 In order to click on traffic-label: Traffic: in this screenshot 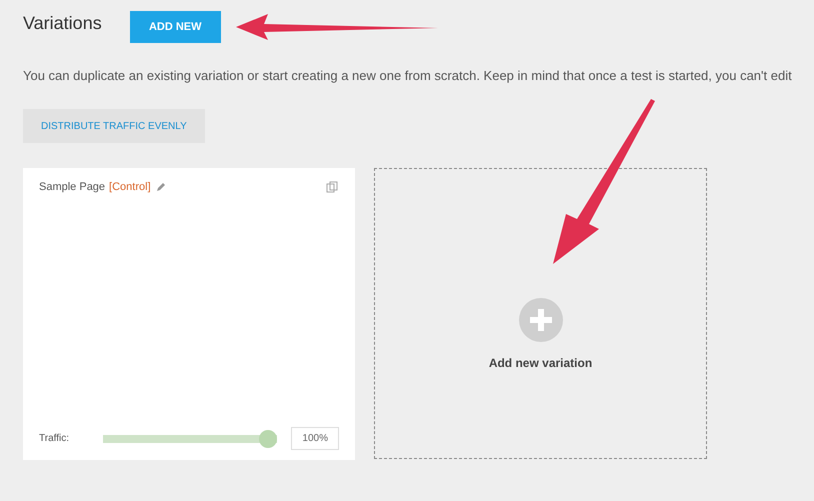, I will do `click(54, 438)`.